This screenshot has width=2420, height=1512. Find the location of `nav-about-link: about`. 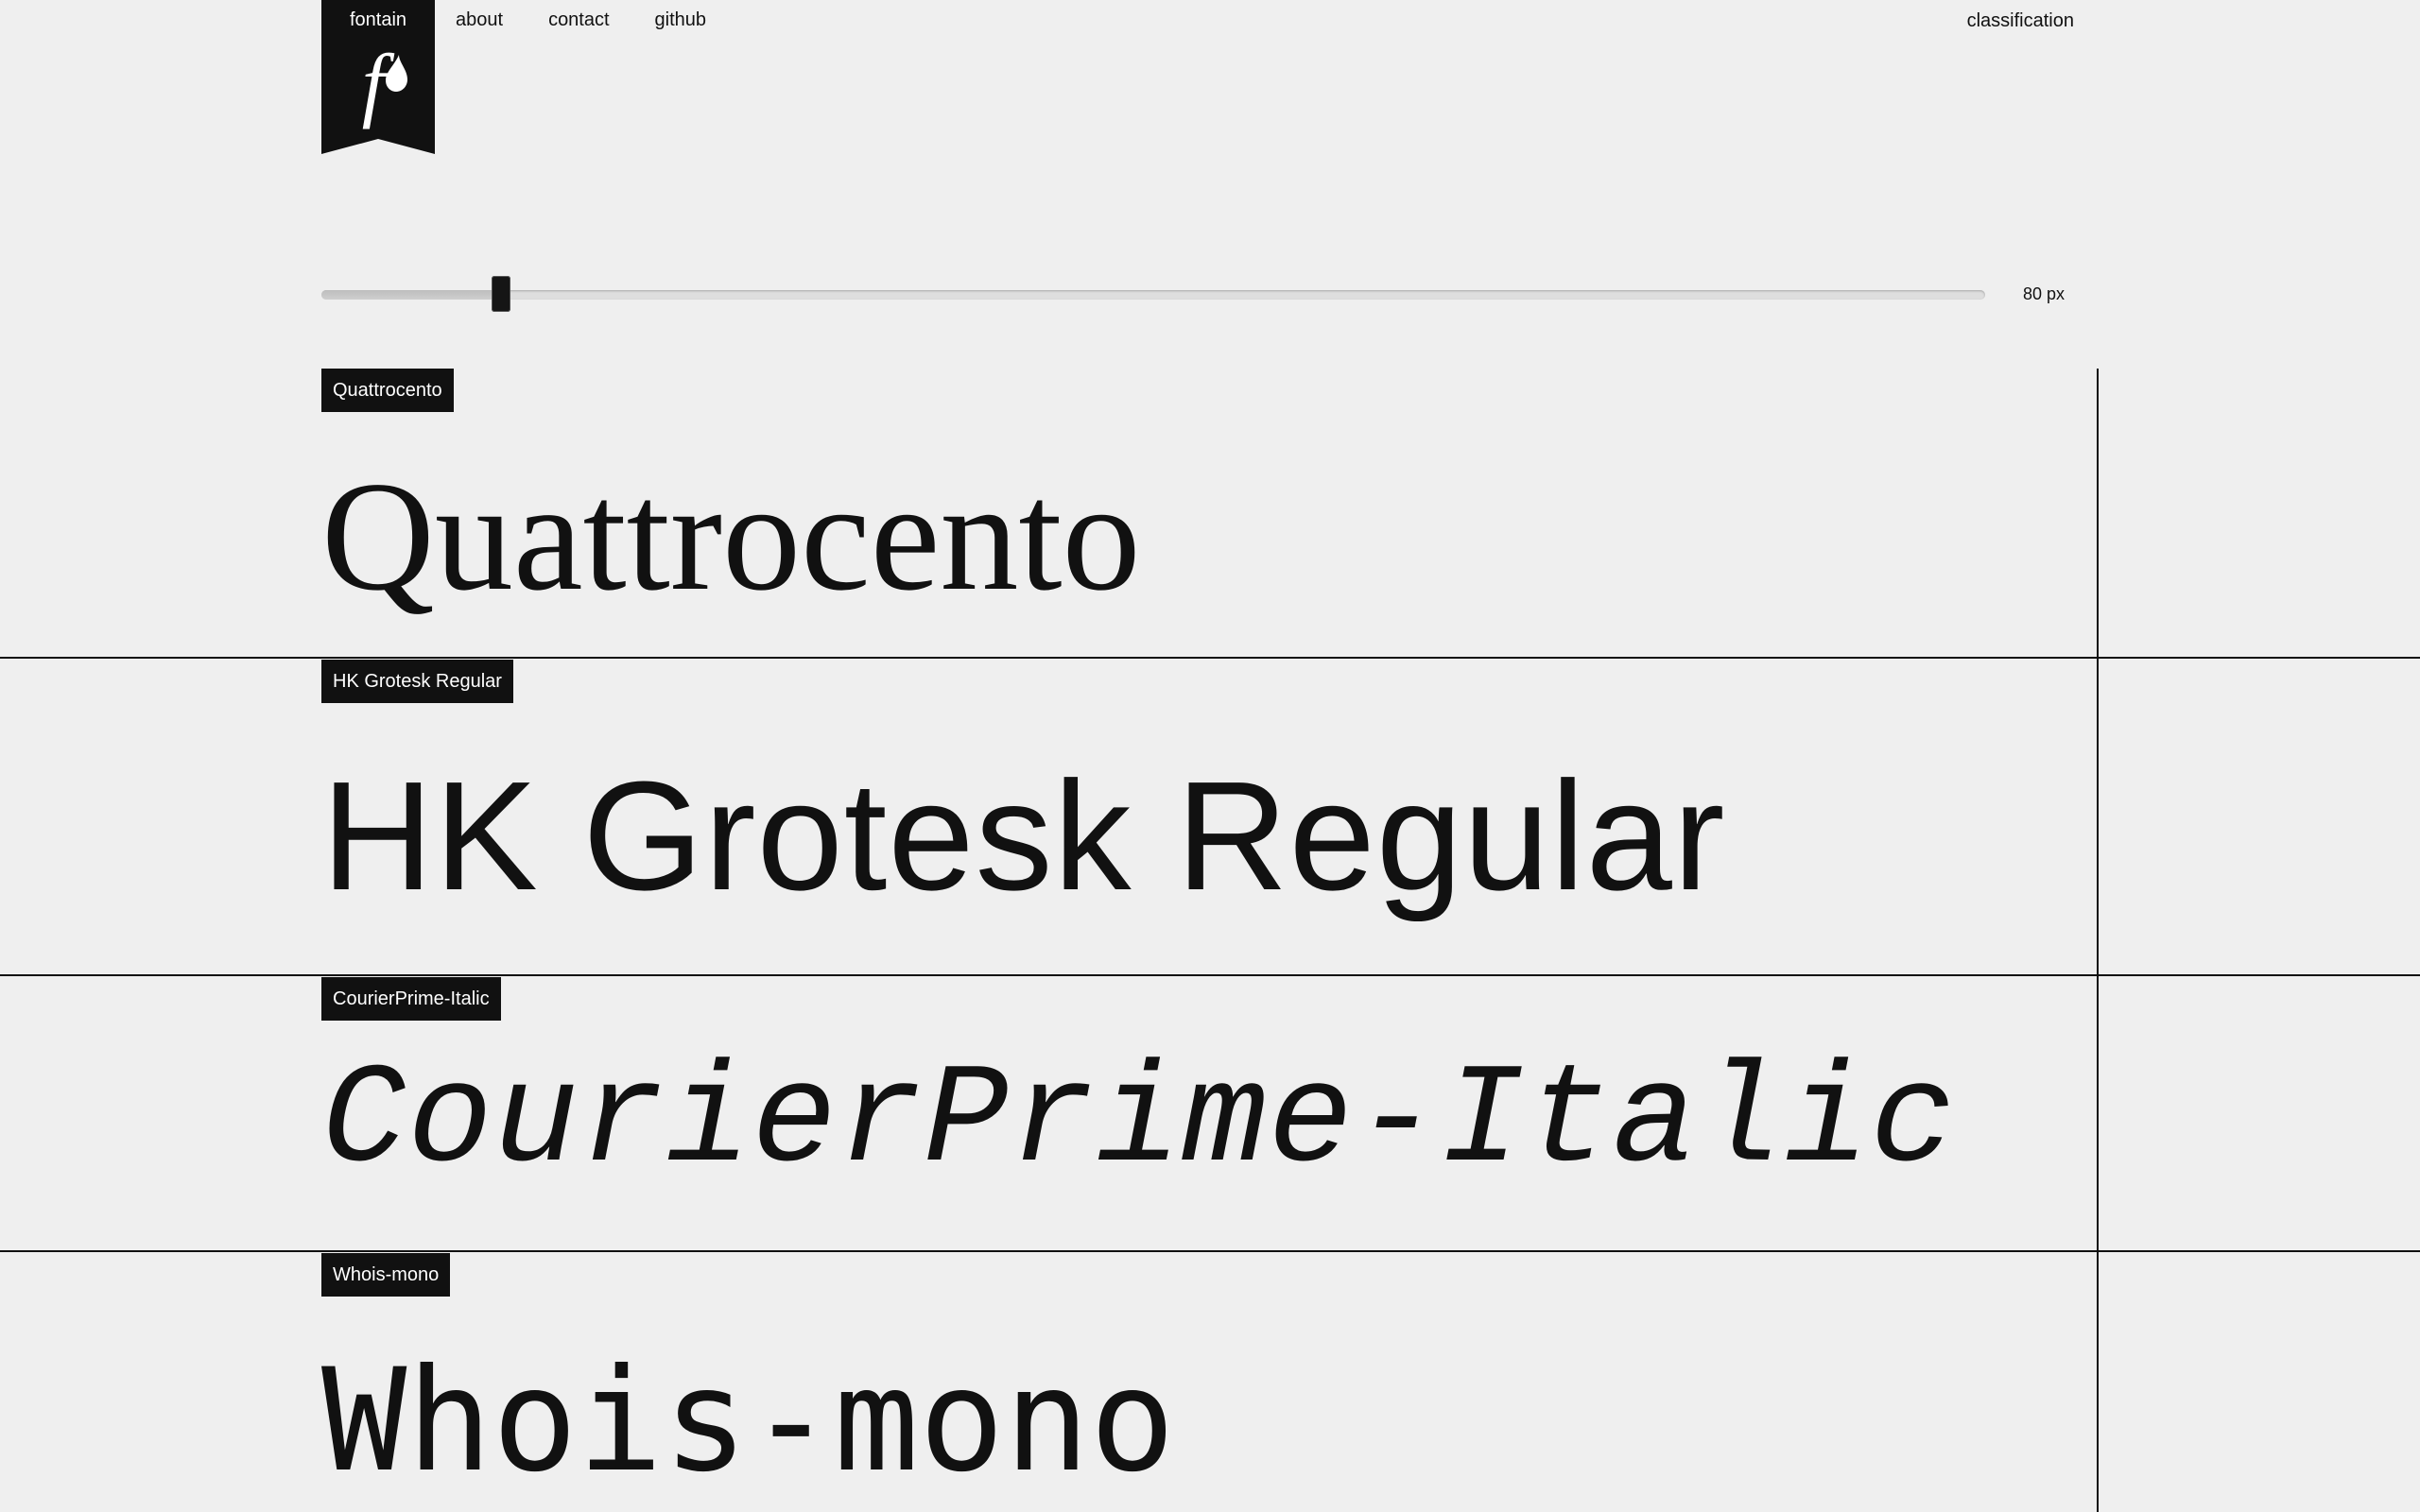

nav-about-link: about is located at coordinates (479, 20).